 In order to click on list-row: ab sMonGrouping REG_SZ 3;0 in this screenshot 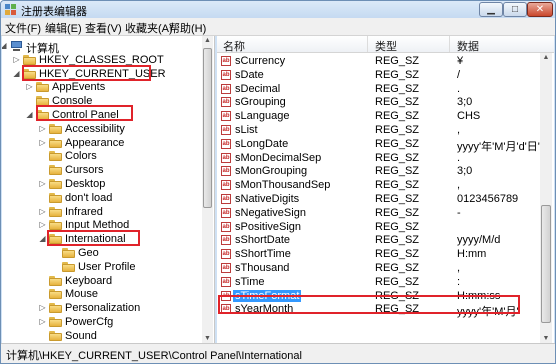, I will do `click(378, 171)`.